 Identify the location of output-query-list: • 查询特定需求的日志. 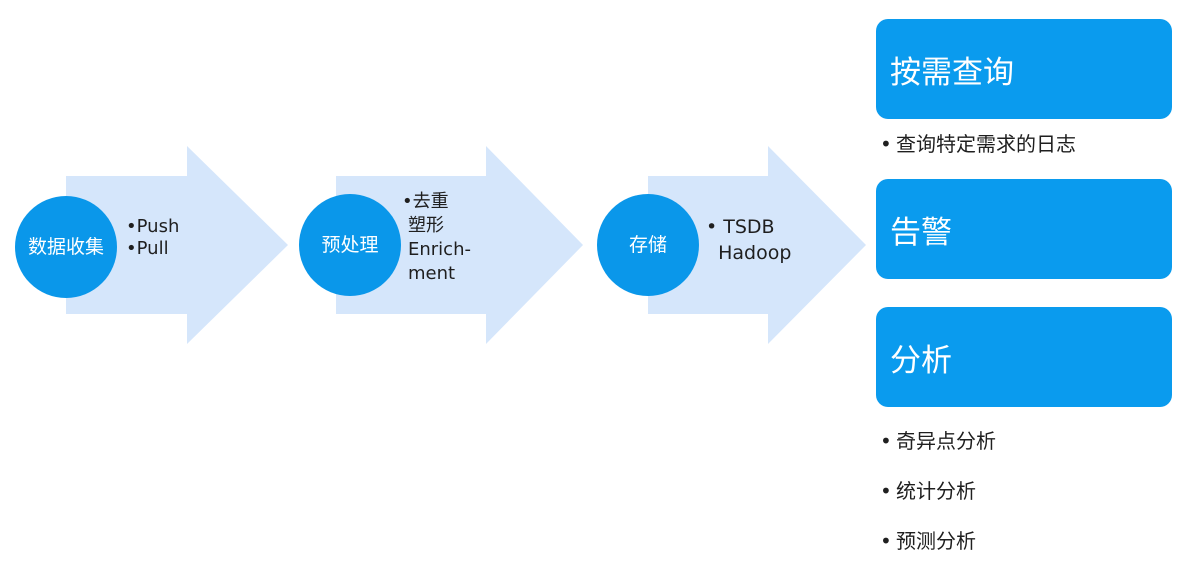
(978, 155).